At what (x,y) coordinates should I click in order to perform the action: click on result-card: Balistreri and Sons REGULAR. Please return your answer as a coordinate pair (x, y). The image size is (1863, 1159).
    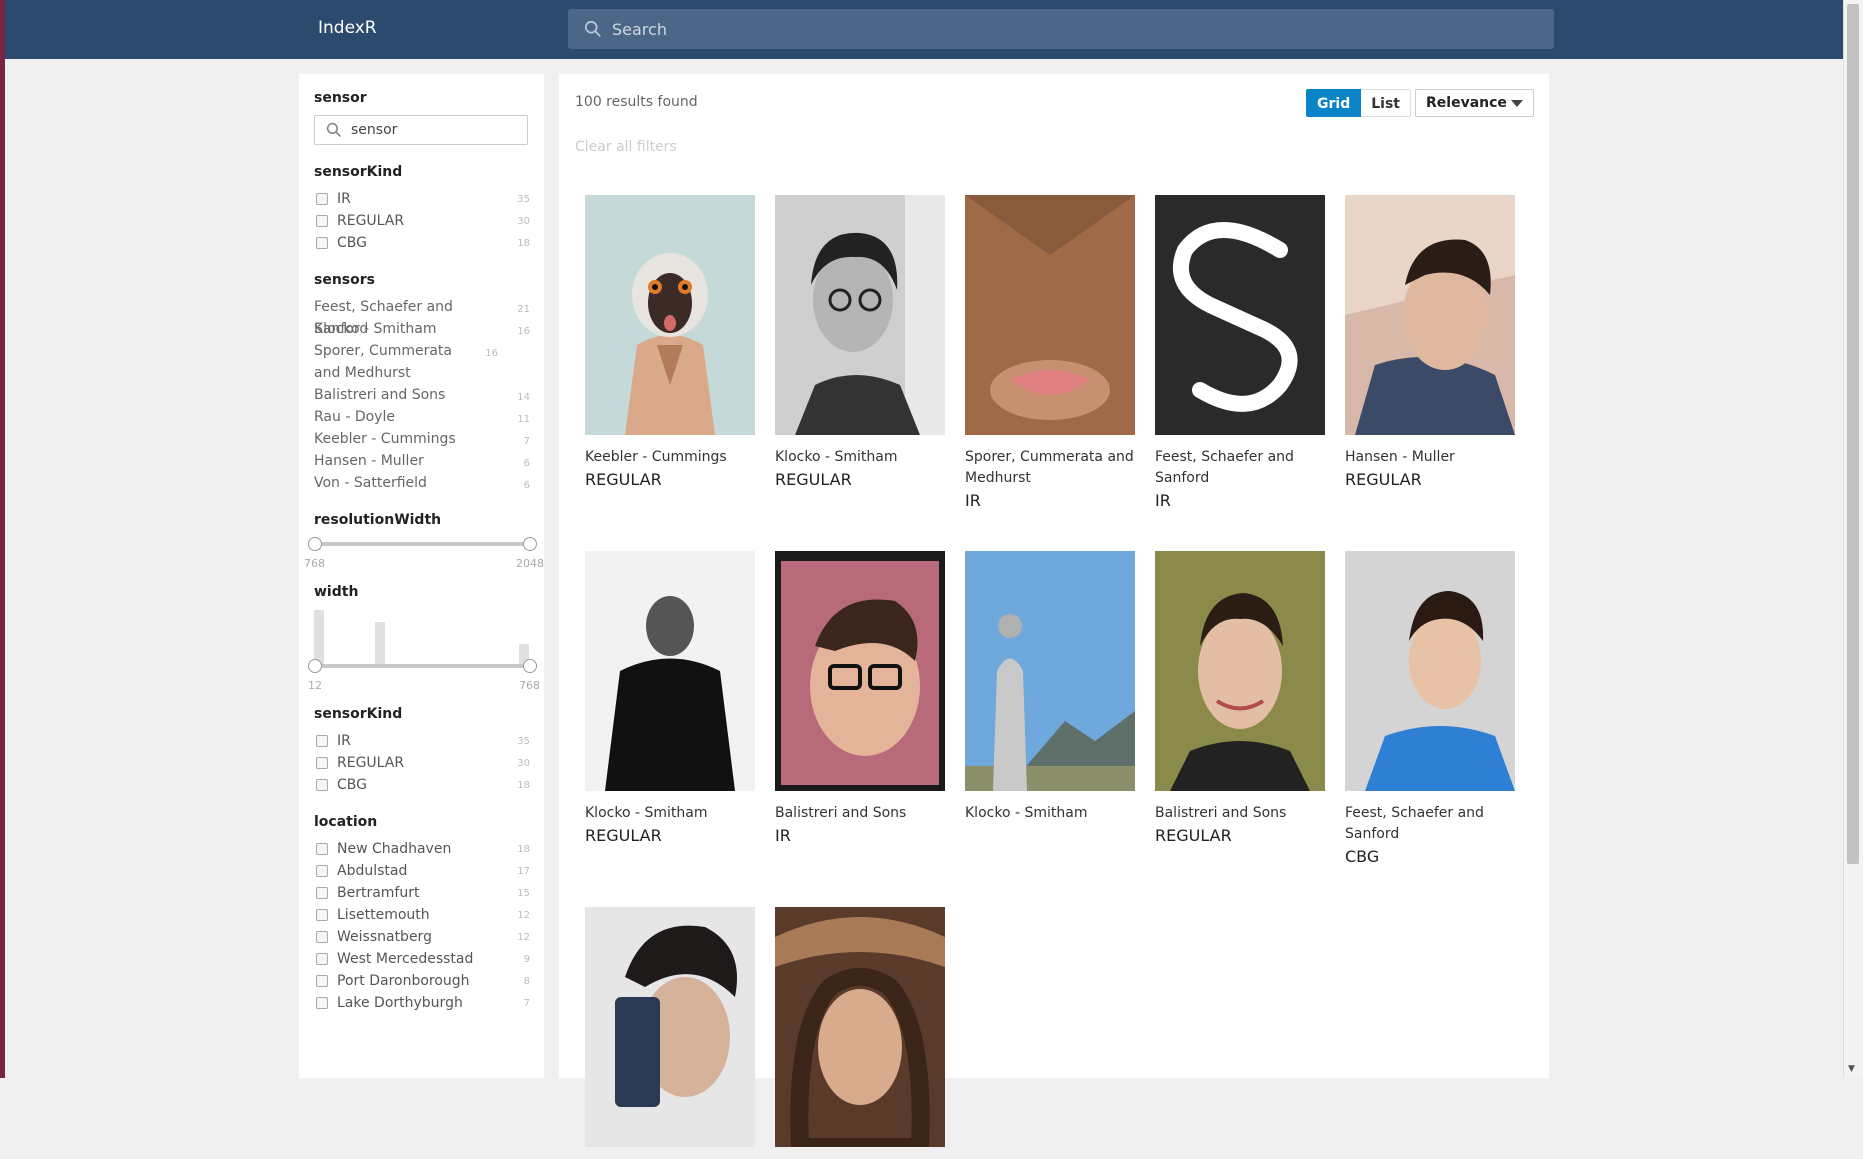
    Looking at the image, I should click on (1240, 699).